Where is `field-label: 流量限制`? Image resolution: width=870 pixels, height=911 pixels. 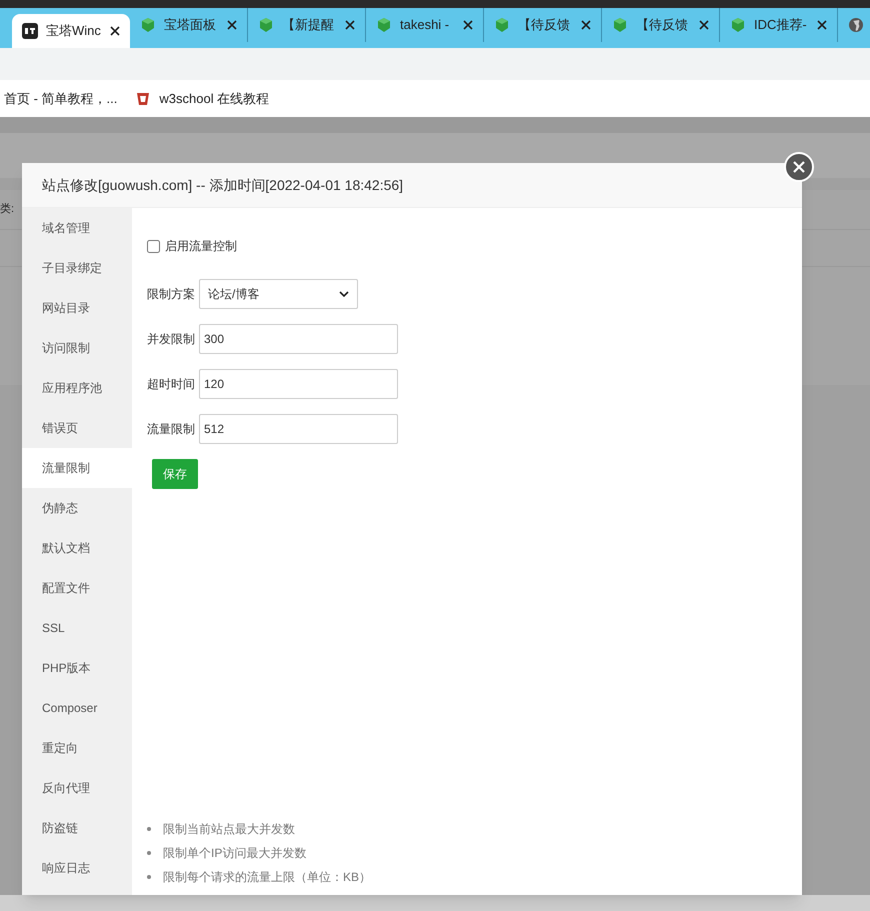 field-label: 流量限制 is located at coordinates (171, 429).